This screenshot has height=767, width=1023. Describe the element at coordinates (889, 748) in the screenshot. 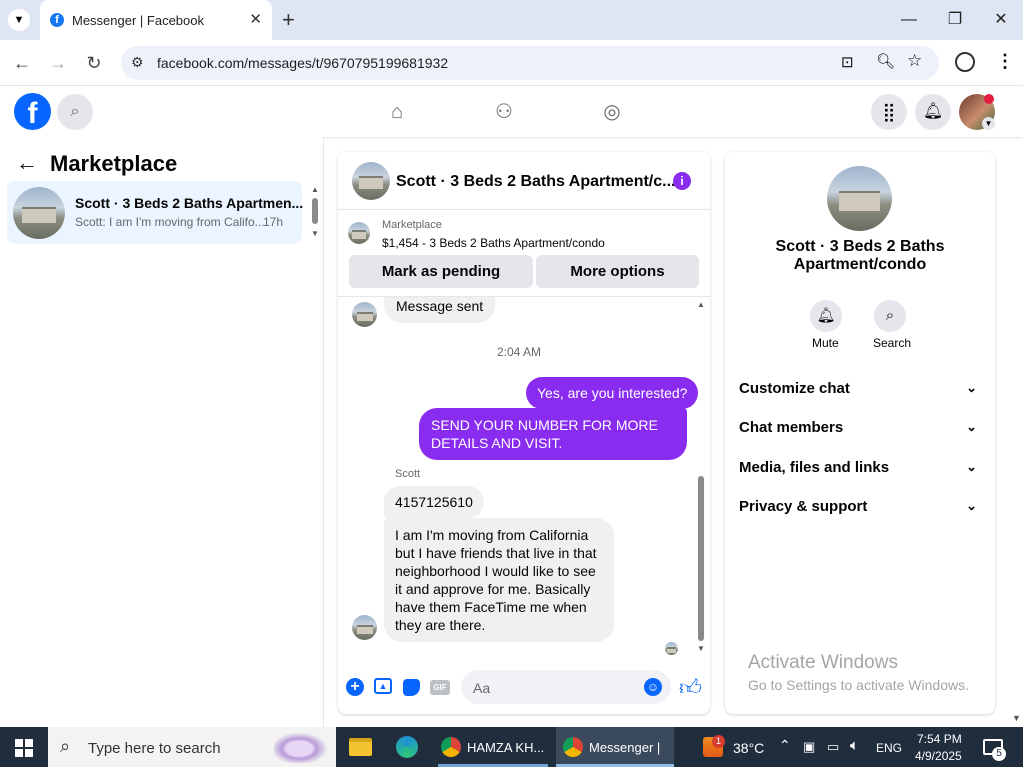

I see `language-indicator: ENG` at that location.